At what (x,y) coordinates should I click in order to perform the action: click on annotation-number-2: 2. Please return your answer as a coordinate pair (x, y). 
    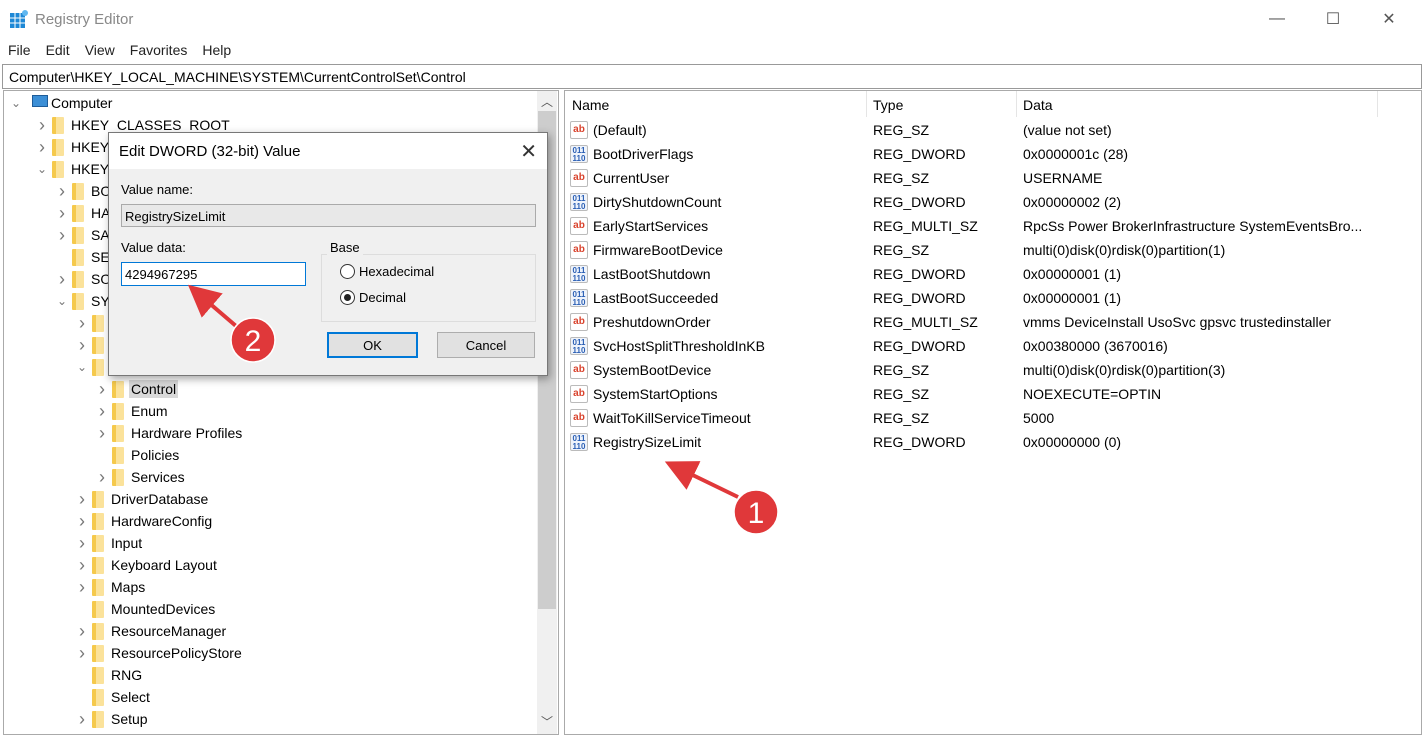
    Looking at the image, I should click on (253, 341).